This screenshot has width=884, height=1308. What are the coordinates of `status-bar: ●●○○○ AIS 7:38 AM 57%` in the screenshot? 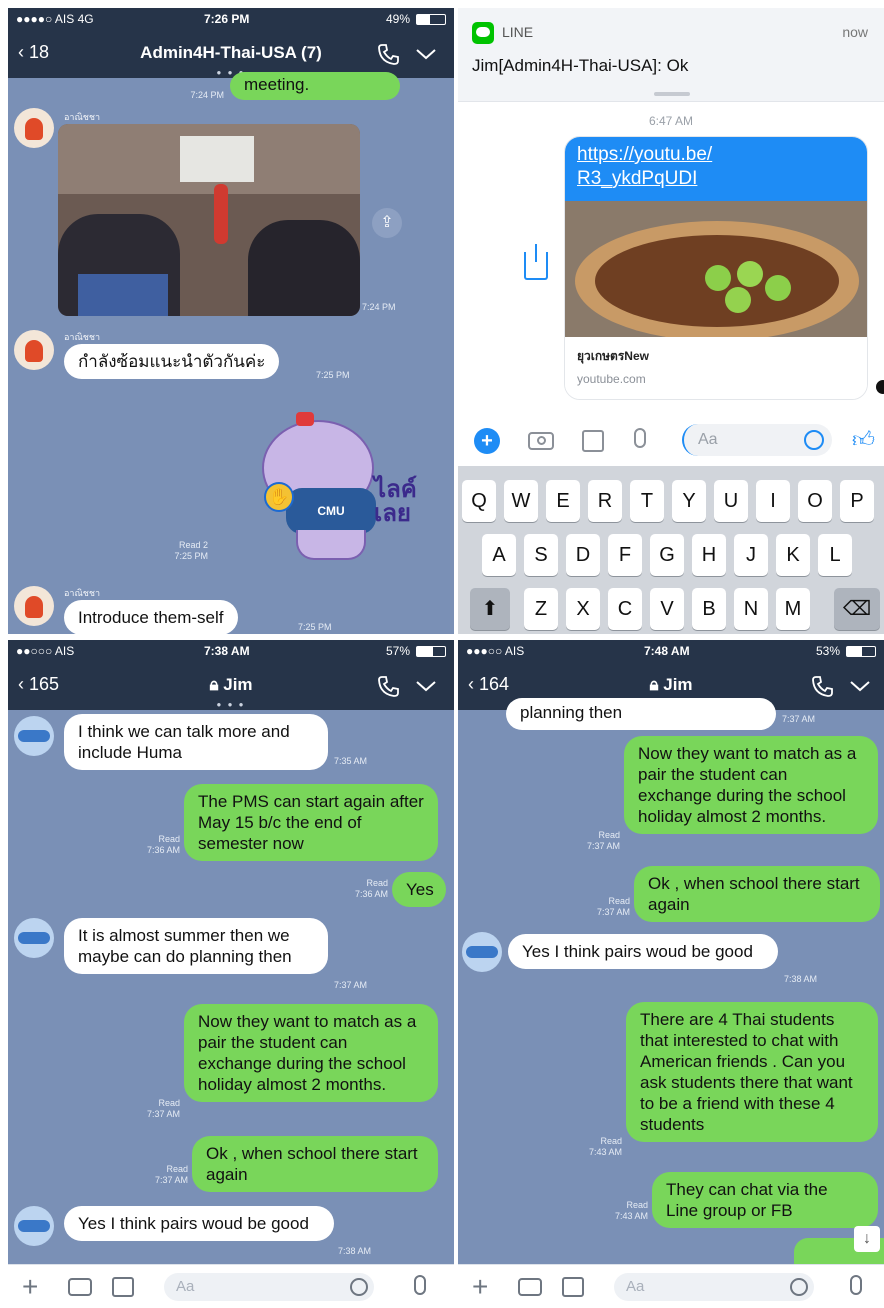 It's located at (231, 651).